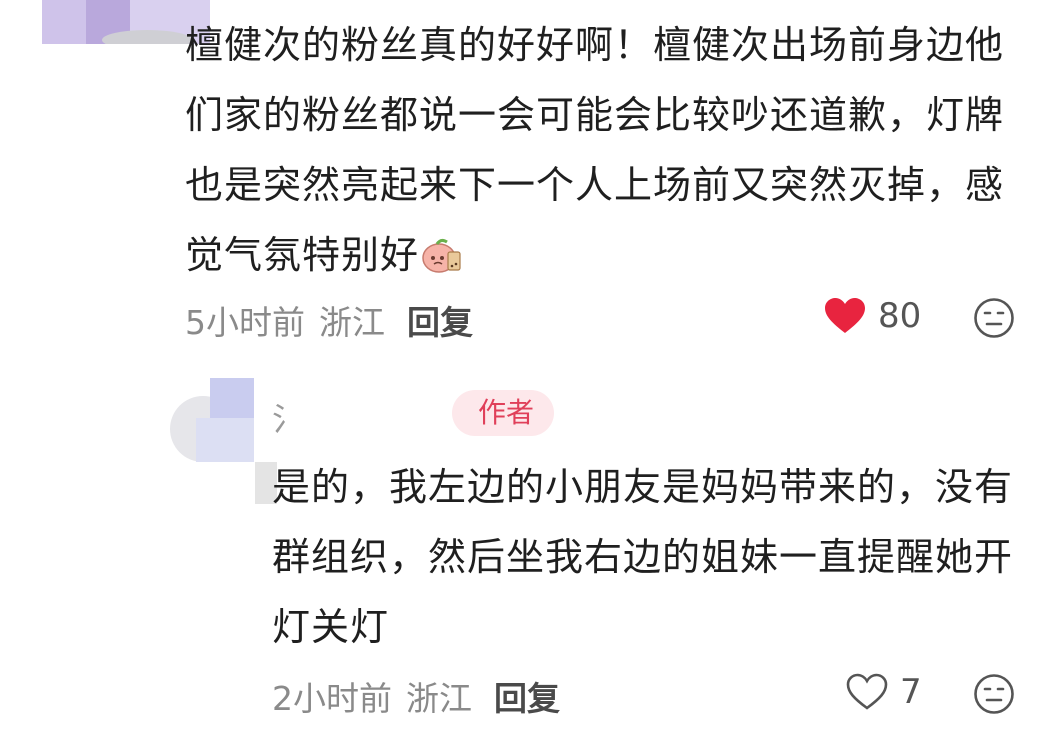  Describe the element at coordinates (845, 315) in the screenshot. I see `heart-filled-icon` at that location.